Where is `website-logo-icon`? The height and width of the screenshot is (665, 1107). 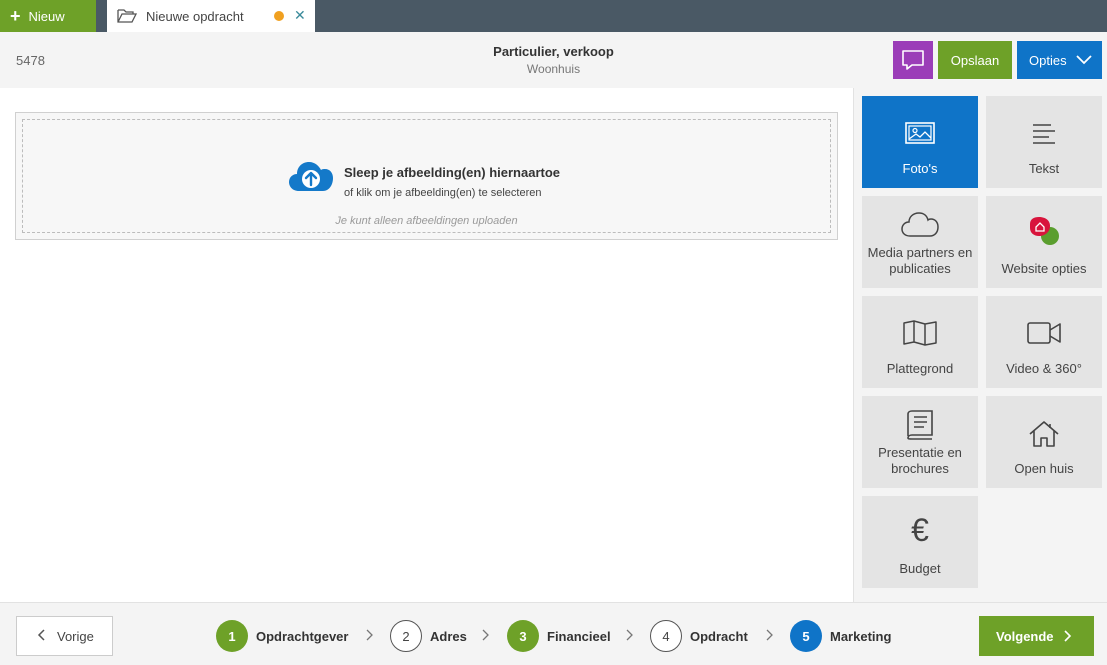 website-logo-icon is located at coordinates (1044, 231).